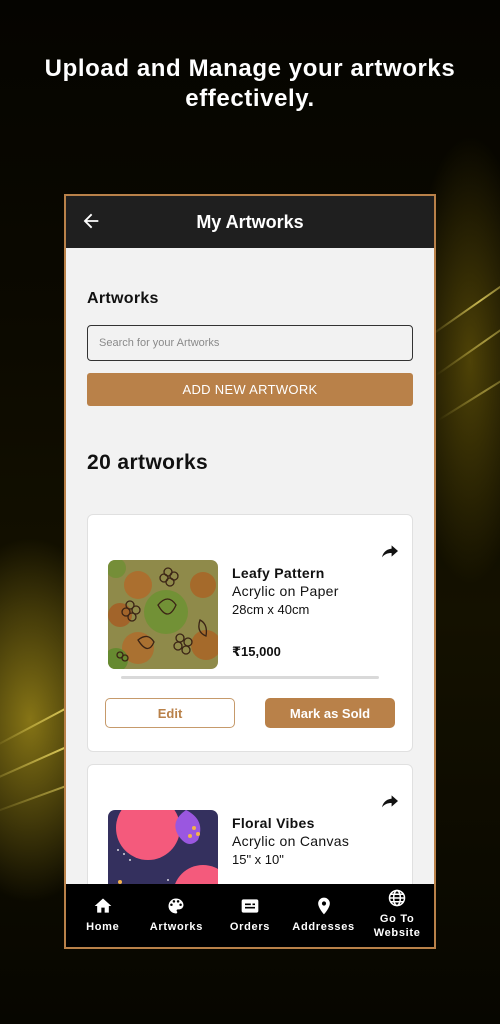  I want to click on nav-label: Orders, so click(250, 927).